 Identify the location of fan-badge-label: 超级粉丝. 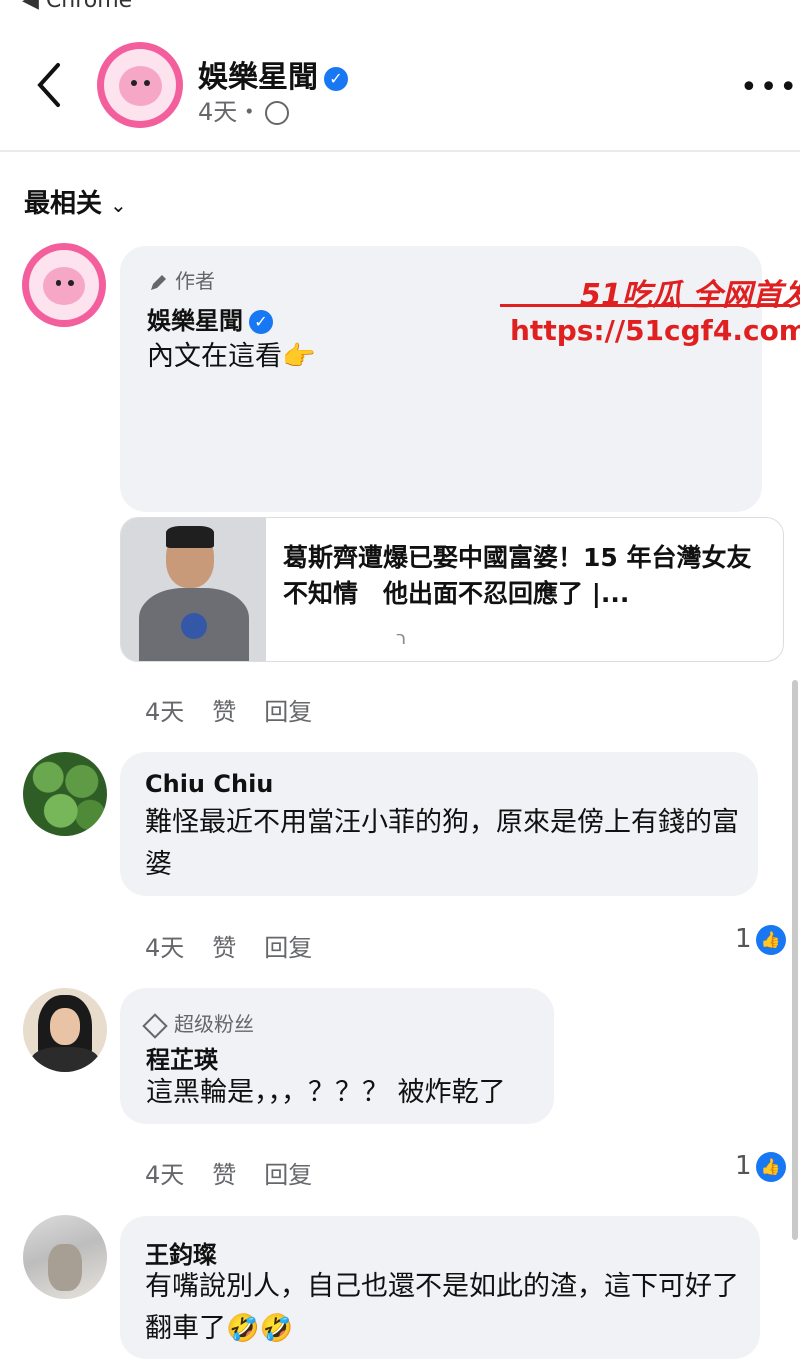
(214, 1024).